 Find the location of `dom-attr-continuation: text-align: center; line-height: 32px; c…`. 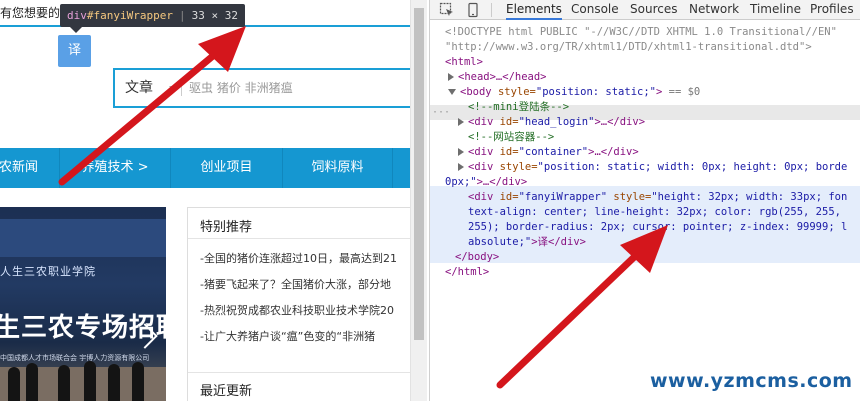

dom-attr-continuation: text-align: center; line-height: 32px; c… is located at coordinates (654, 212).